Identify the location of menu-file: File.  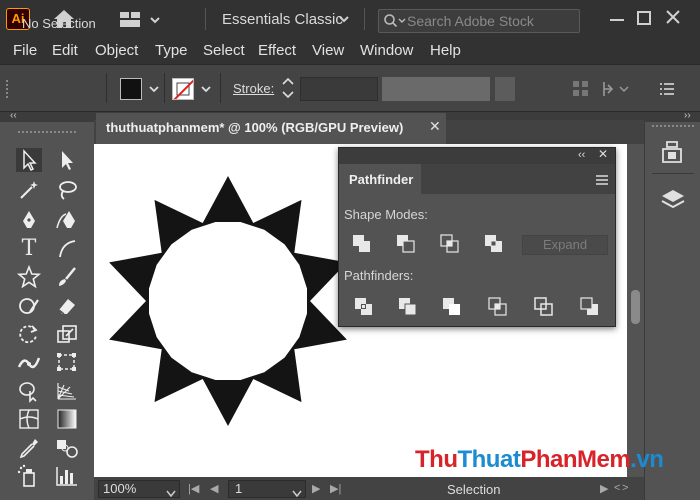
(25, 50).